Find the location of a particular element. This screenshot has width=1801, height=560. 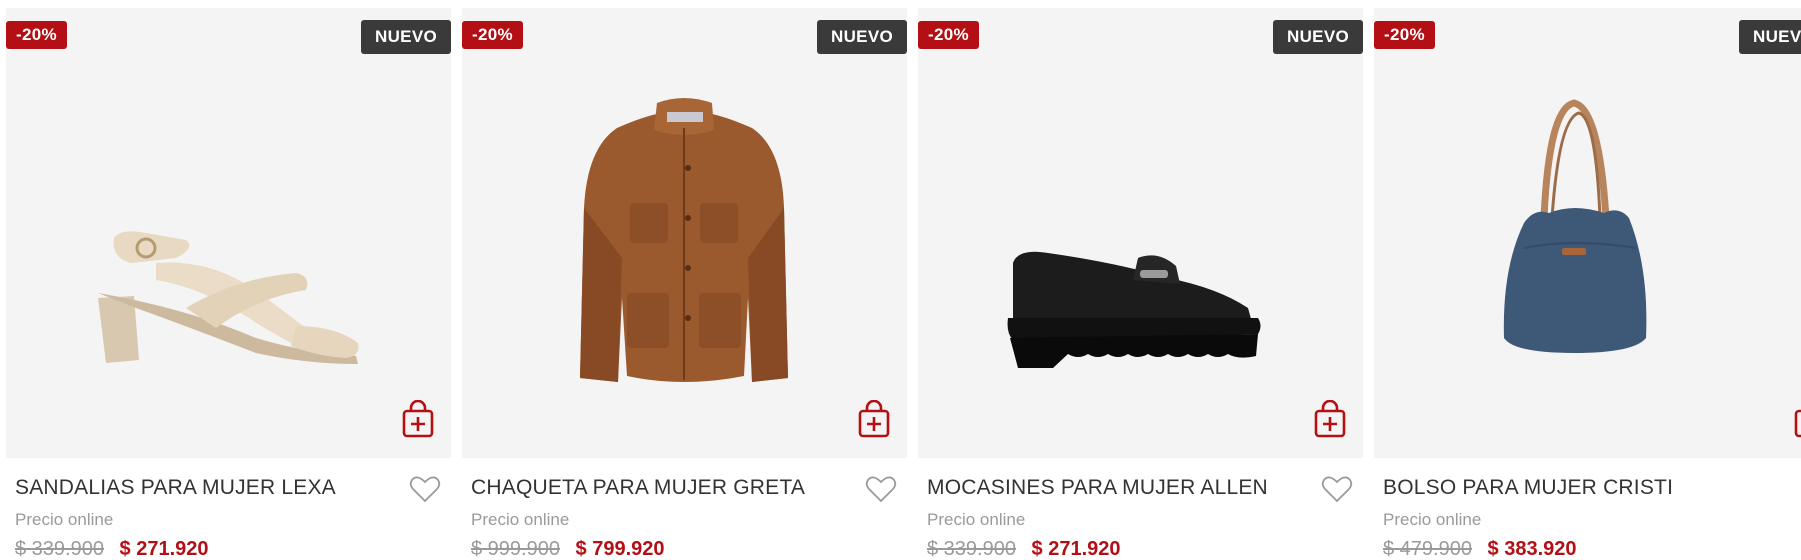

price-row: $ 479.900 $ 383.920 is located at coordinates (1480, 549).